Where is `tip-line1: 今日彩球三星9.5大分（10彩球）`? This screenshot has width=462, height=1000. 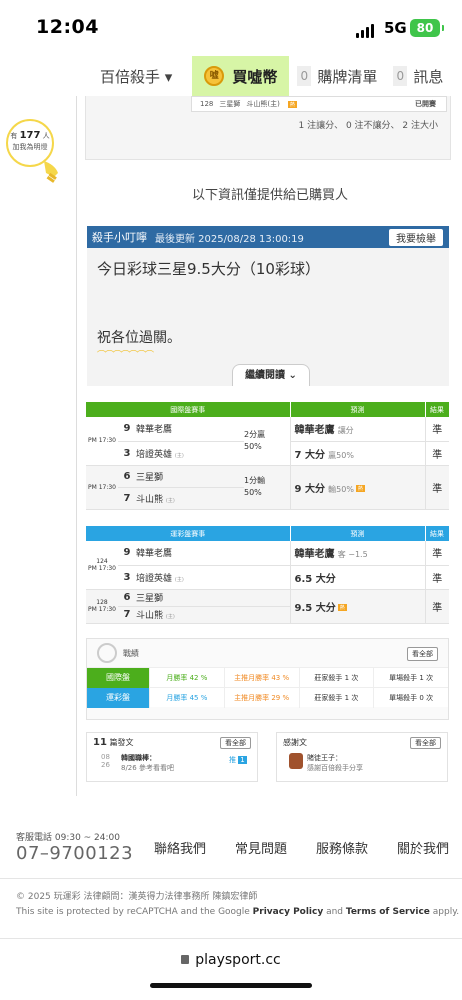 tip-line1: 今日彩球三星9.5大分（10彩球） is located at coordinates (208, 269).